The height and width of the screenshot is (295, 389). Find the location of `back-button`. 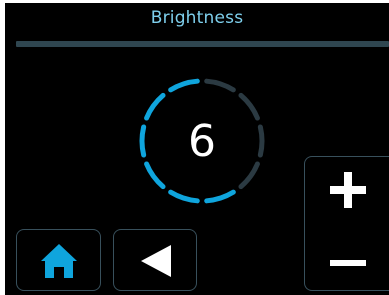

back-button is located at coordinates (155, 260).